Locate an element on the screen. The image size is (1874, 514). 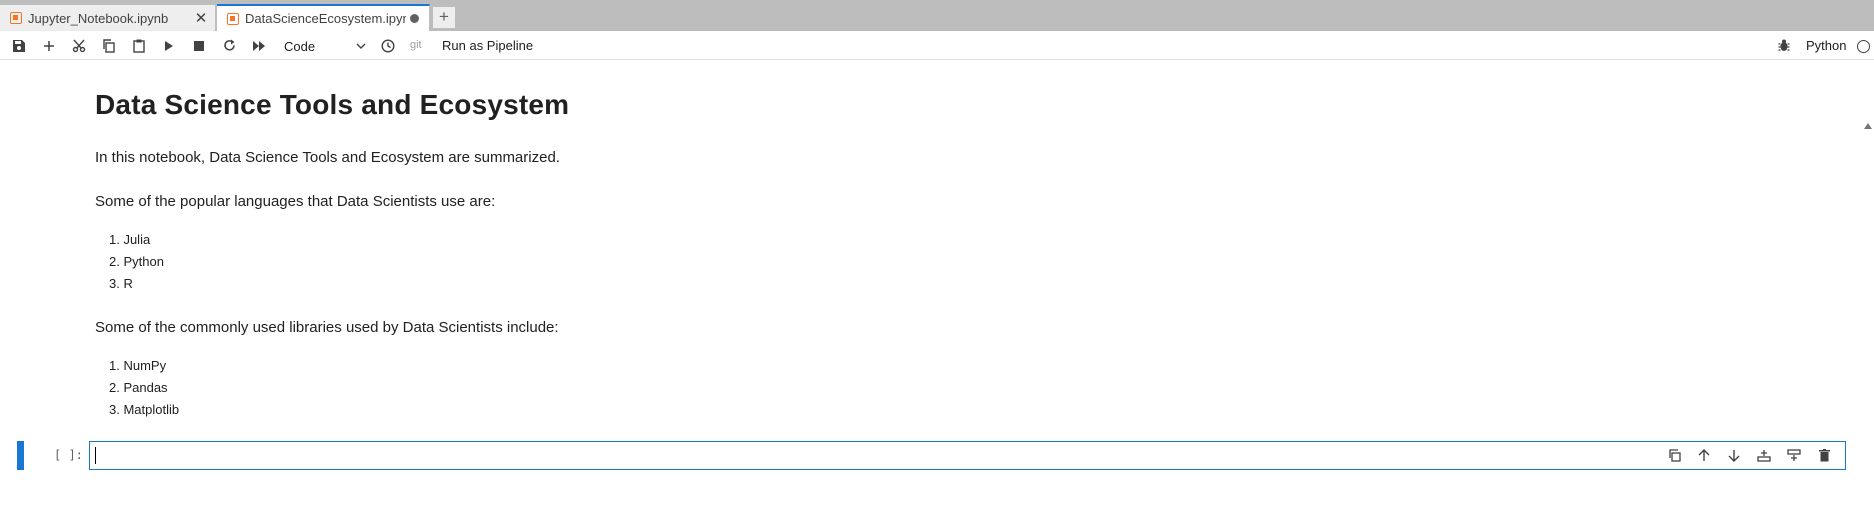
list-item: 3. R is located at coordinates (121, 283).